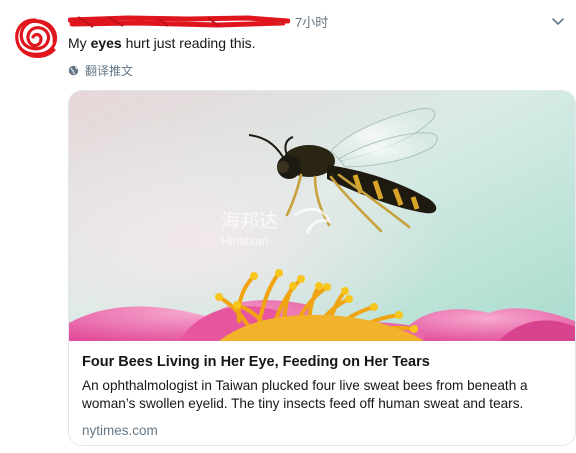  Describe the element at coordinates (109, 70) in the screenshot. I see `translate-label: 翻译推文` at that location.